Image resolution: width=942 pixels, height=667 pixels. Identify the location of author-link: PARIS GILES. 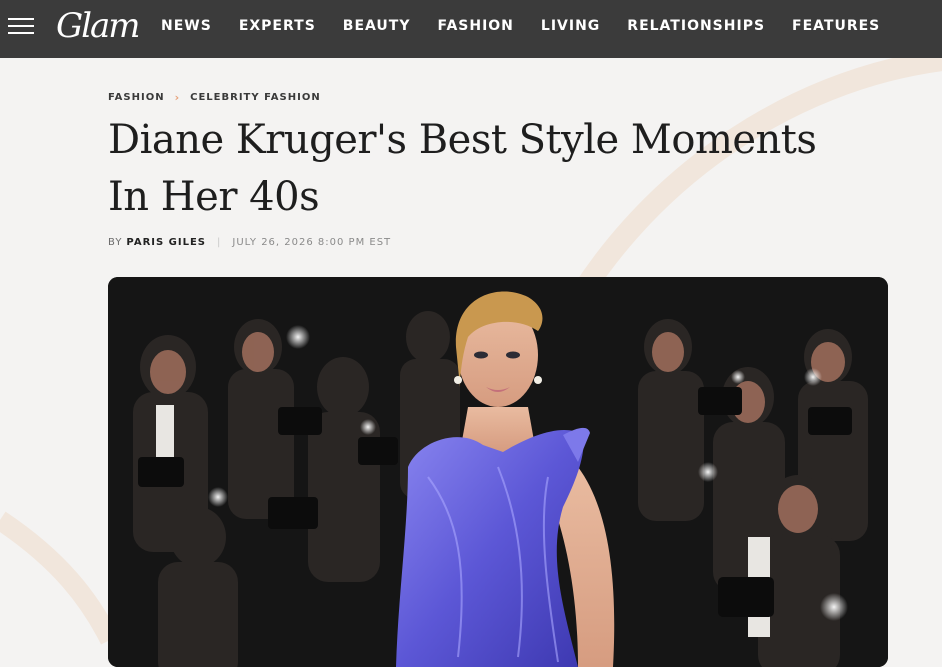
(166, 242).